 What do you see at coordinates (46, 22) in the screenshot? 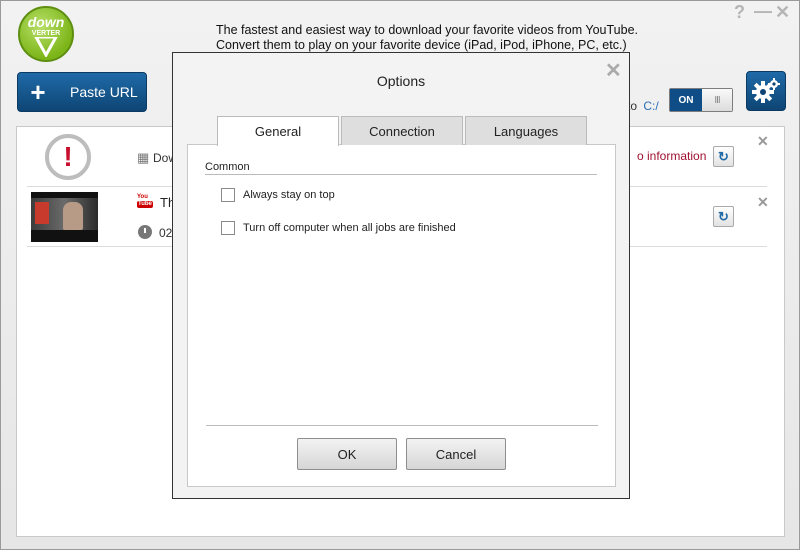
I see `logo-top-text: down` at bounding box center [46, 22].